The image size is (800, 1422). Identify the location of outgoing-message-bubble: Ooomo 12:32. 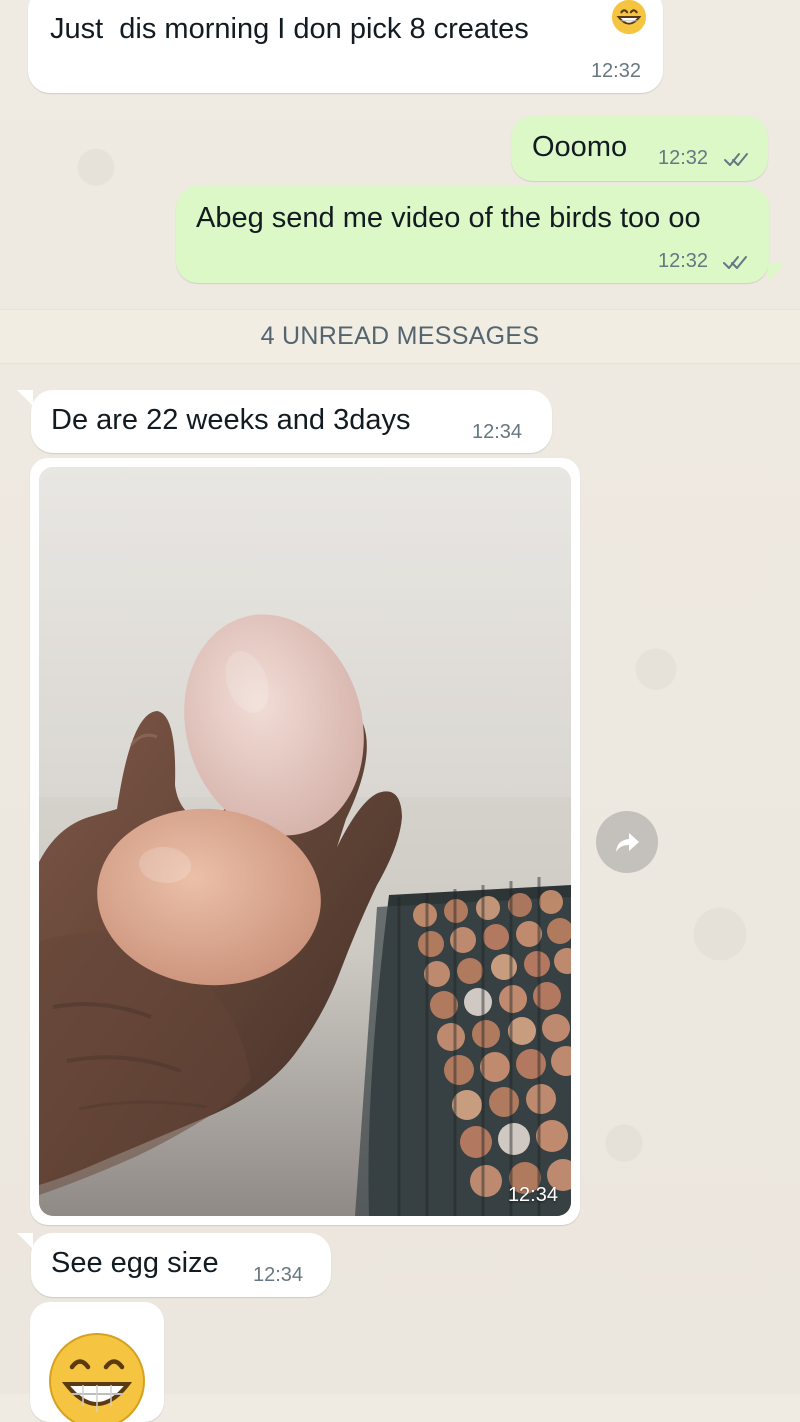
(639, 148).